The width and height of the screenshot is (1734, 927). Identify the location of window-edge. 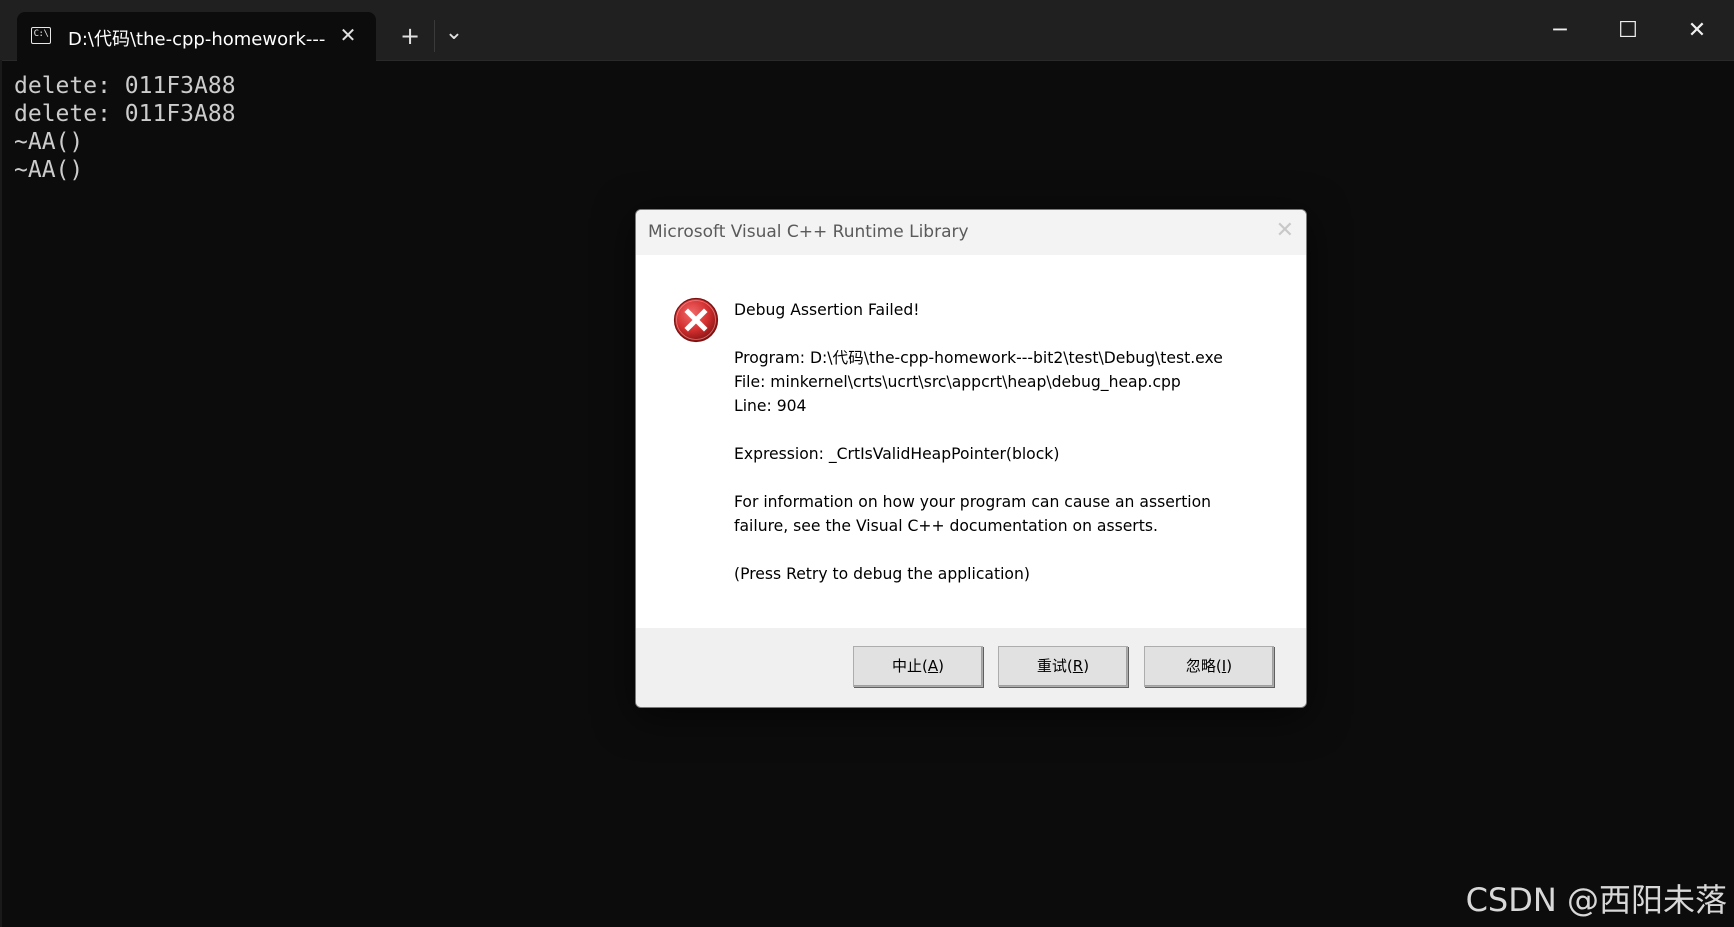
(1, 493).